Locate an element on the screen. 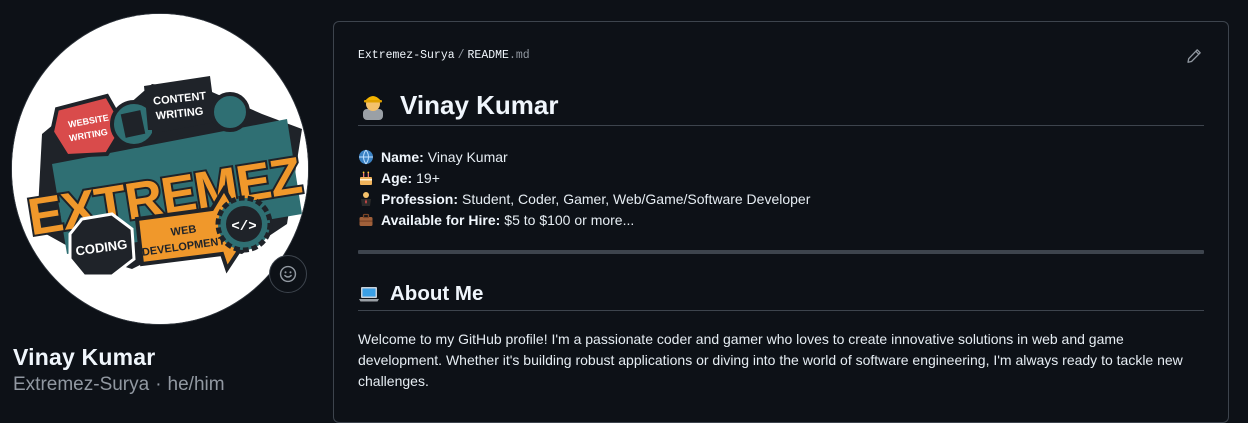 The width and height of the screenshot is (1248, 423). construction-worker-icon is located at coordinates (373, 108).